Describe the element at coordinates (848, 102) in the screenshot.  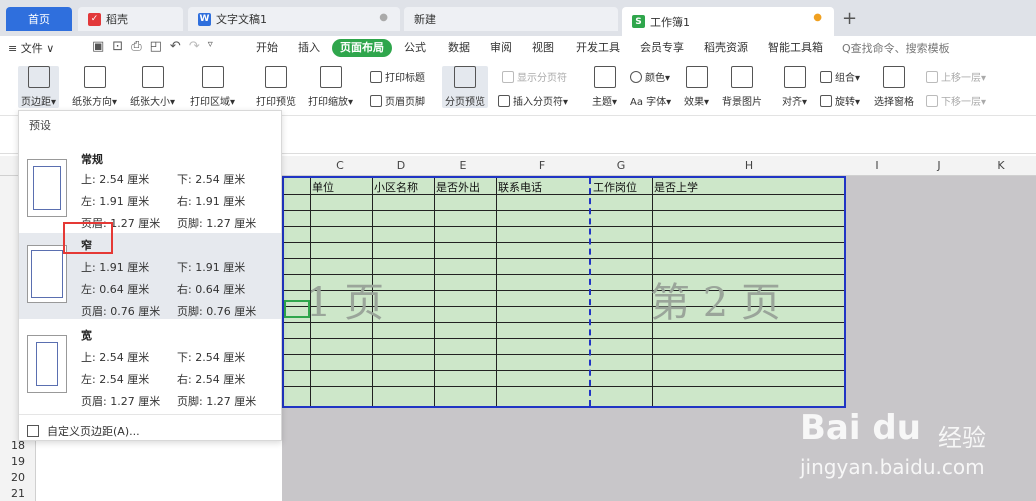
I see `rotate-label: 旋转▾` at that location.